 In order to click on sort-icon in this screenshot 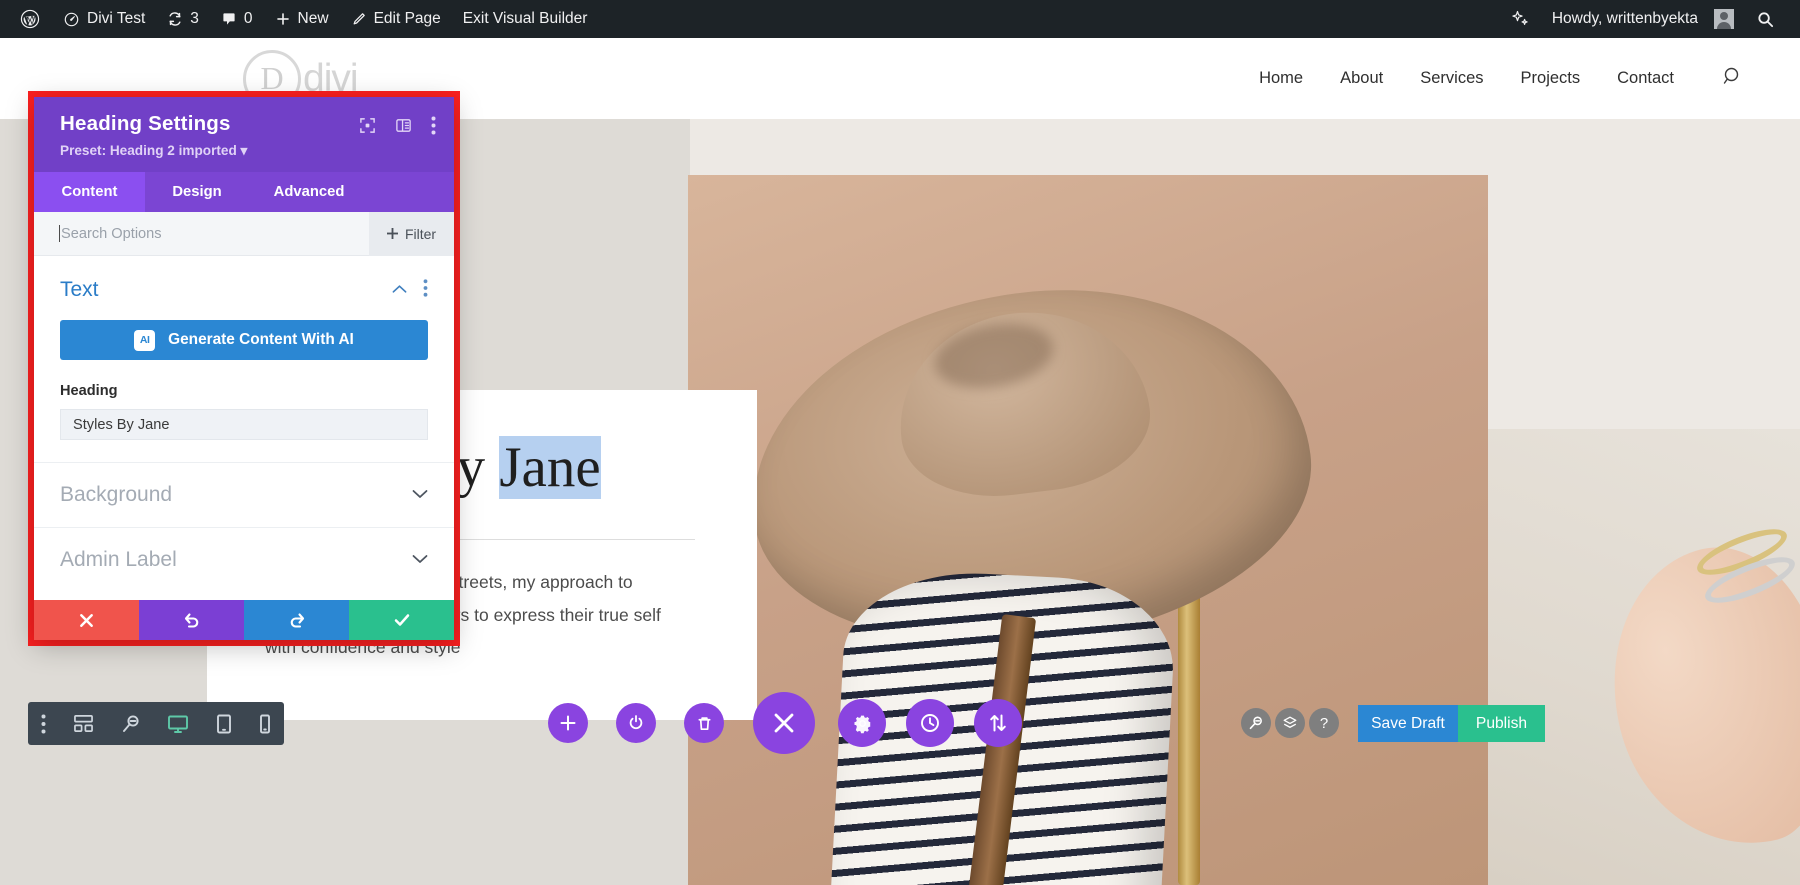, I will do `click(998, 723)`.